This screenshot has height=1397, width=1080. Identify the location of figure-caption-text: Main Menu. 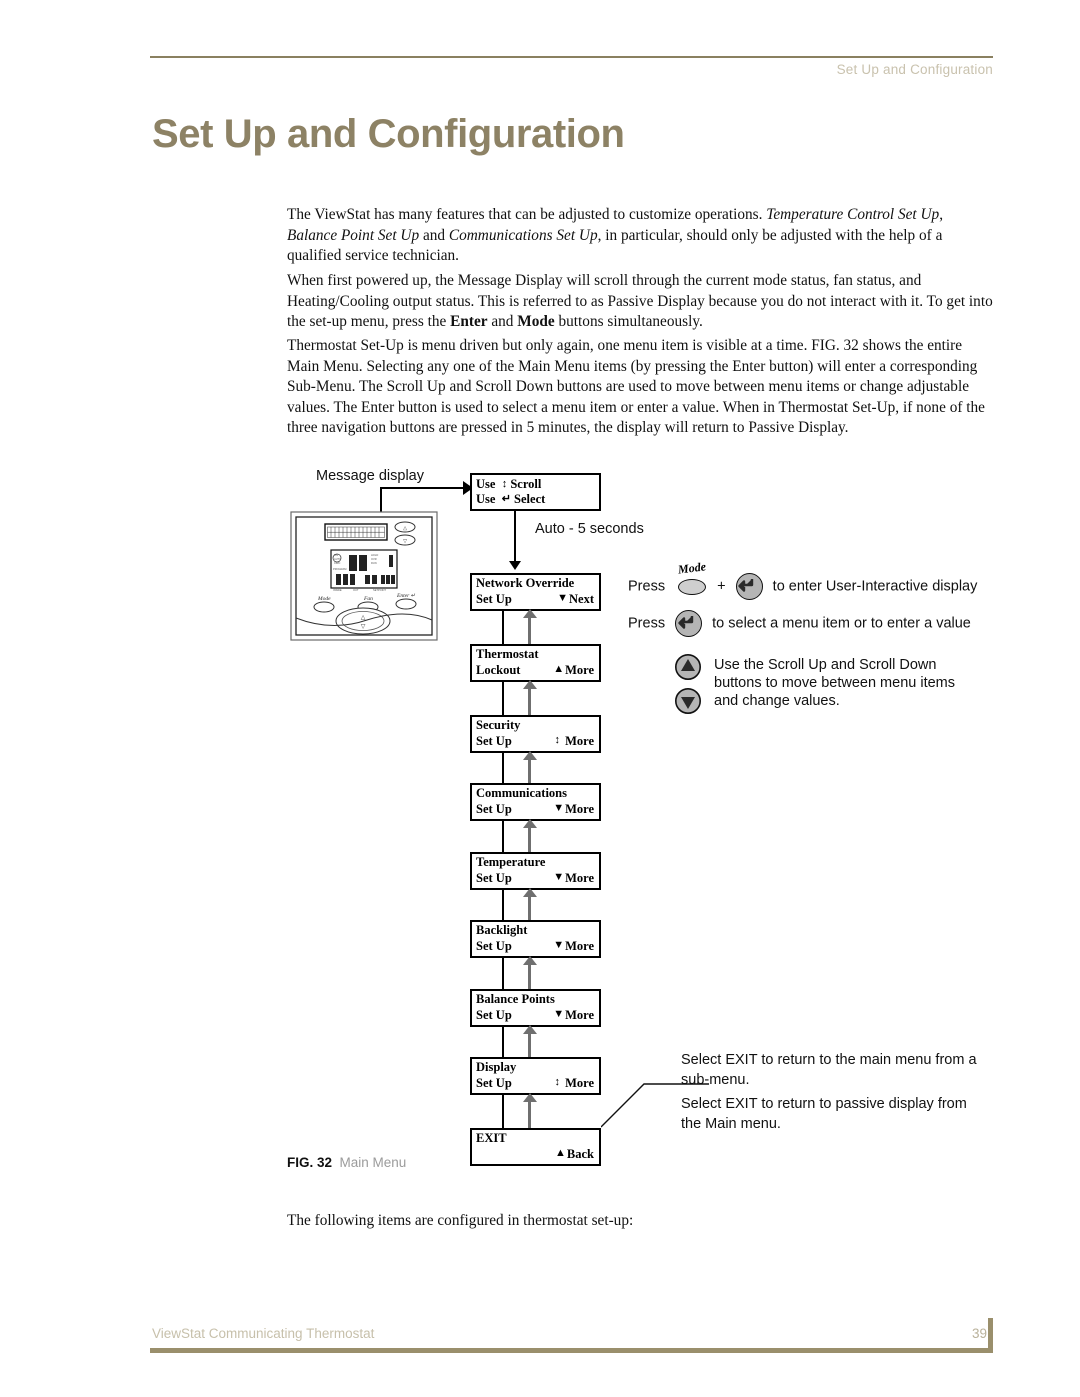
(373, 1162).